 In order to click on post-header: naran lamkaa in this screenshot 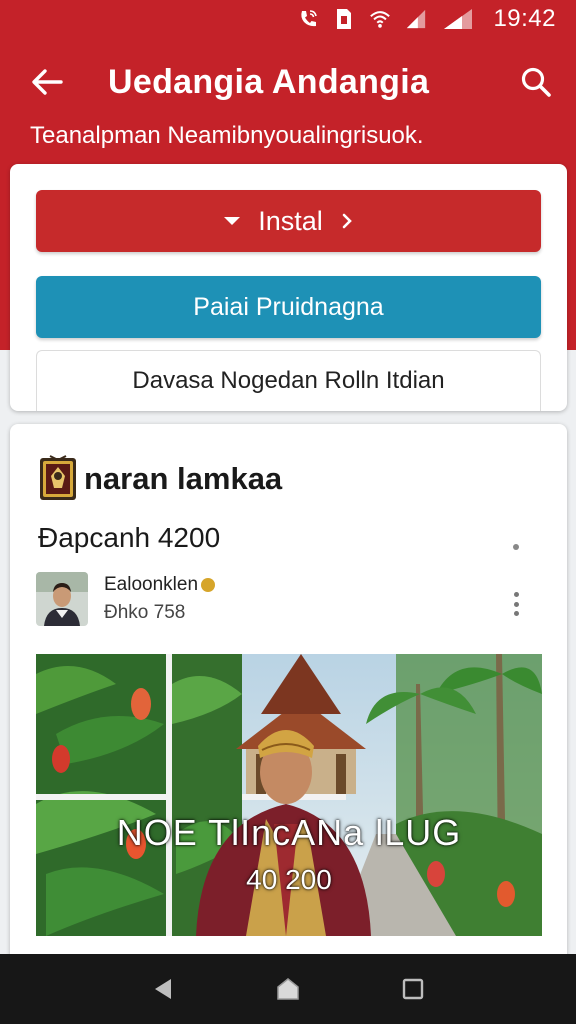, I will do `click(160, 479)`.